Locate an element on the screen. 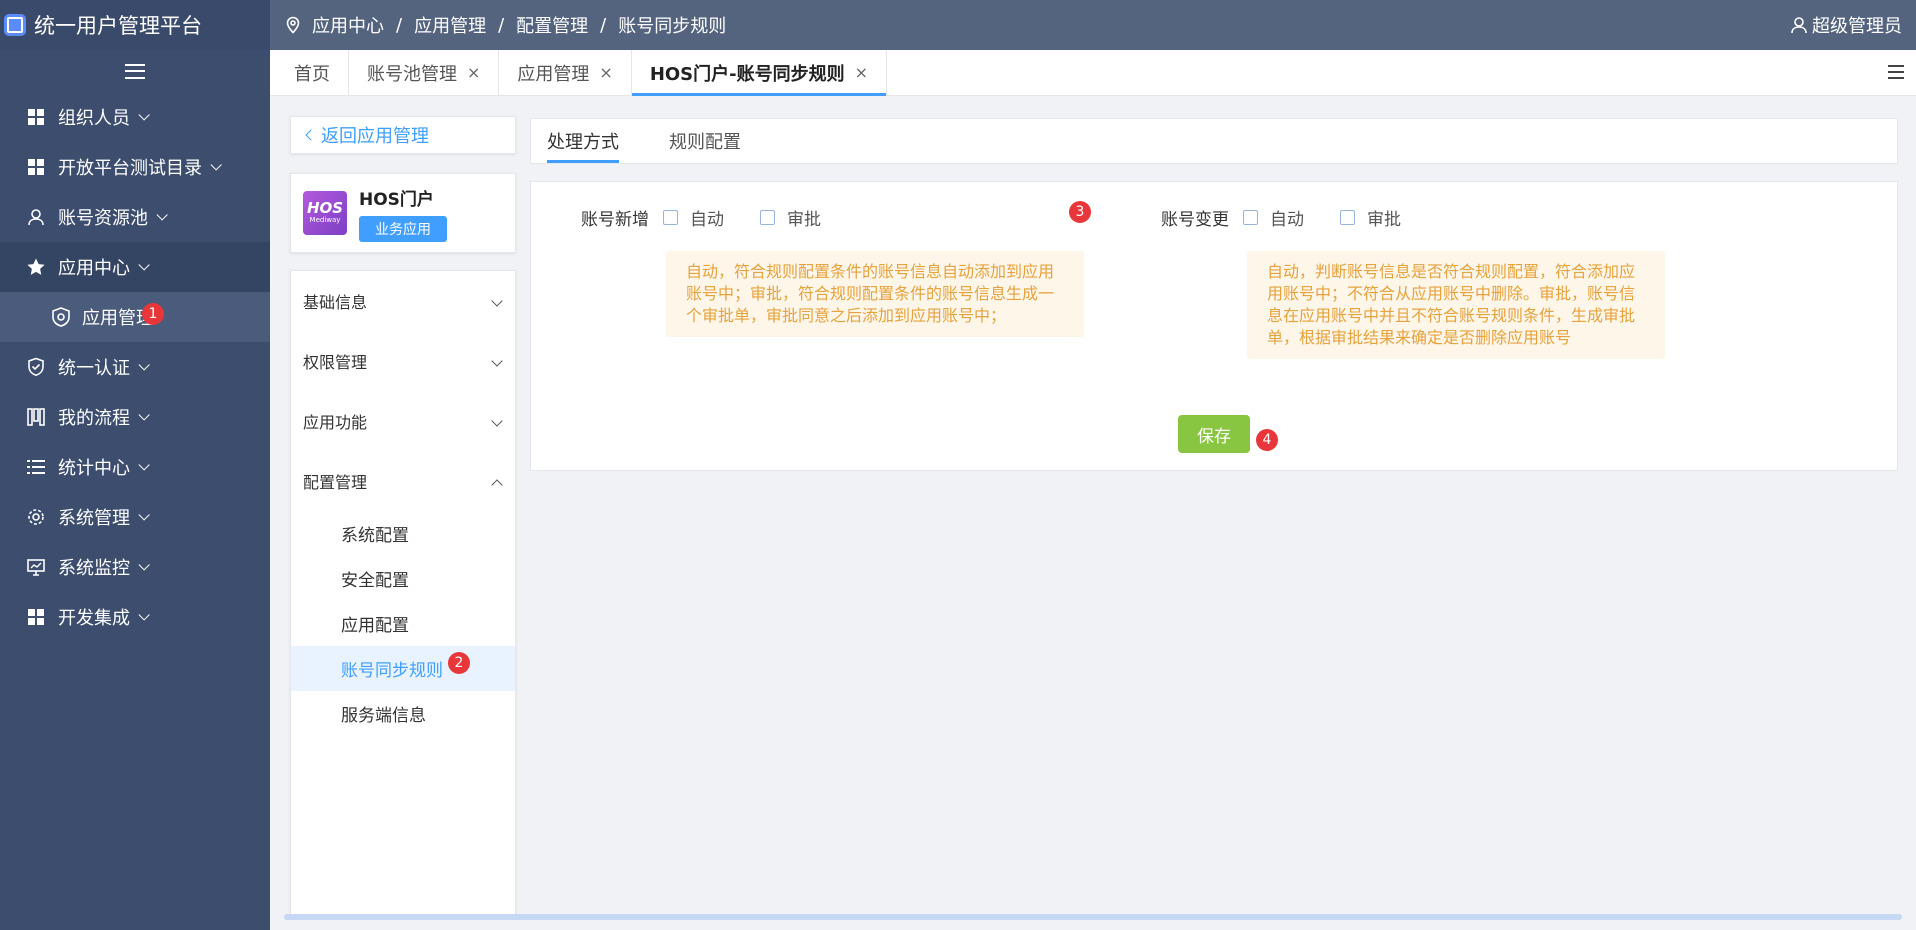 The image size is (1916, 930). nav-group-permission: 权限管理 is located at coordinates (403, 361).